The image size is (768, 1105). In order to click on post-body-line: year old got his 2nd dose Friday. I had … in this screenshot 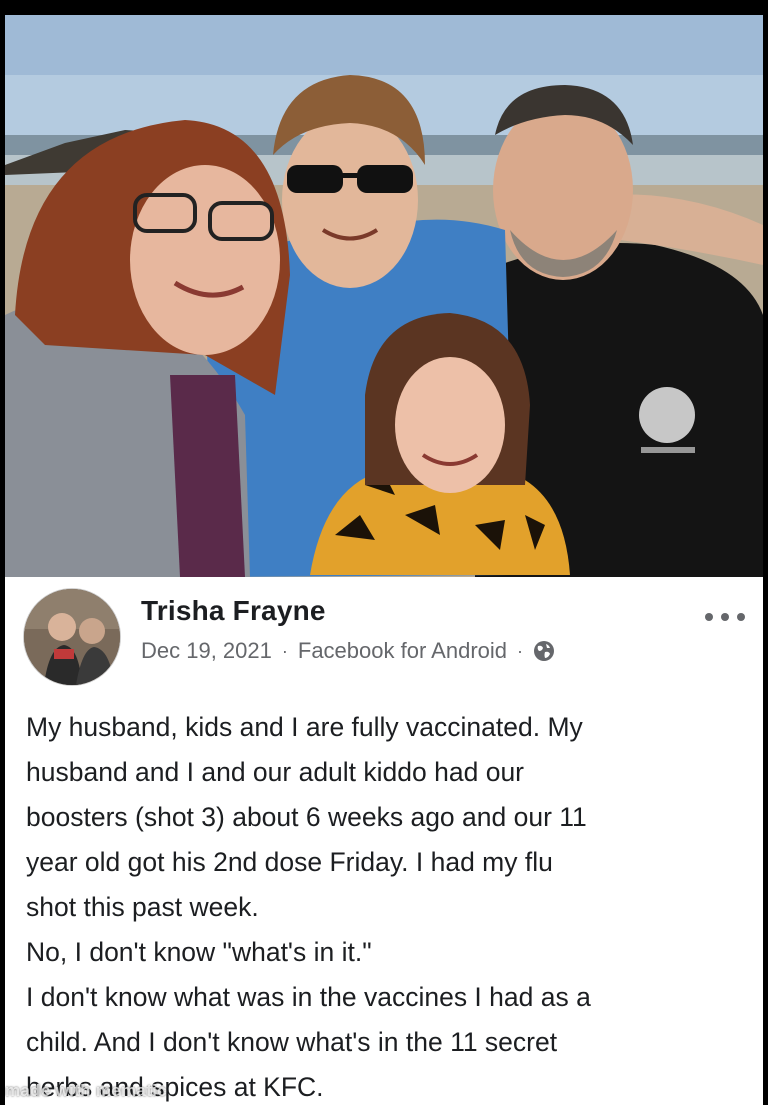, I will do `click(289, 862)`.